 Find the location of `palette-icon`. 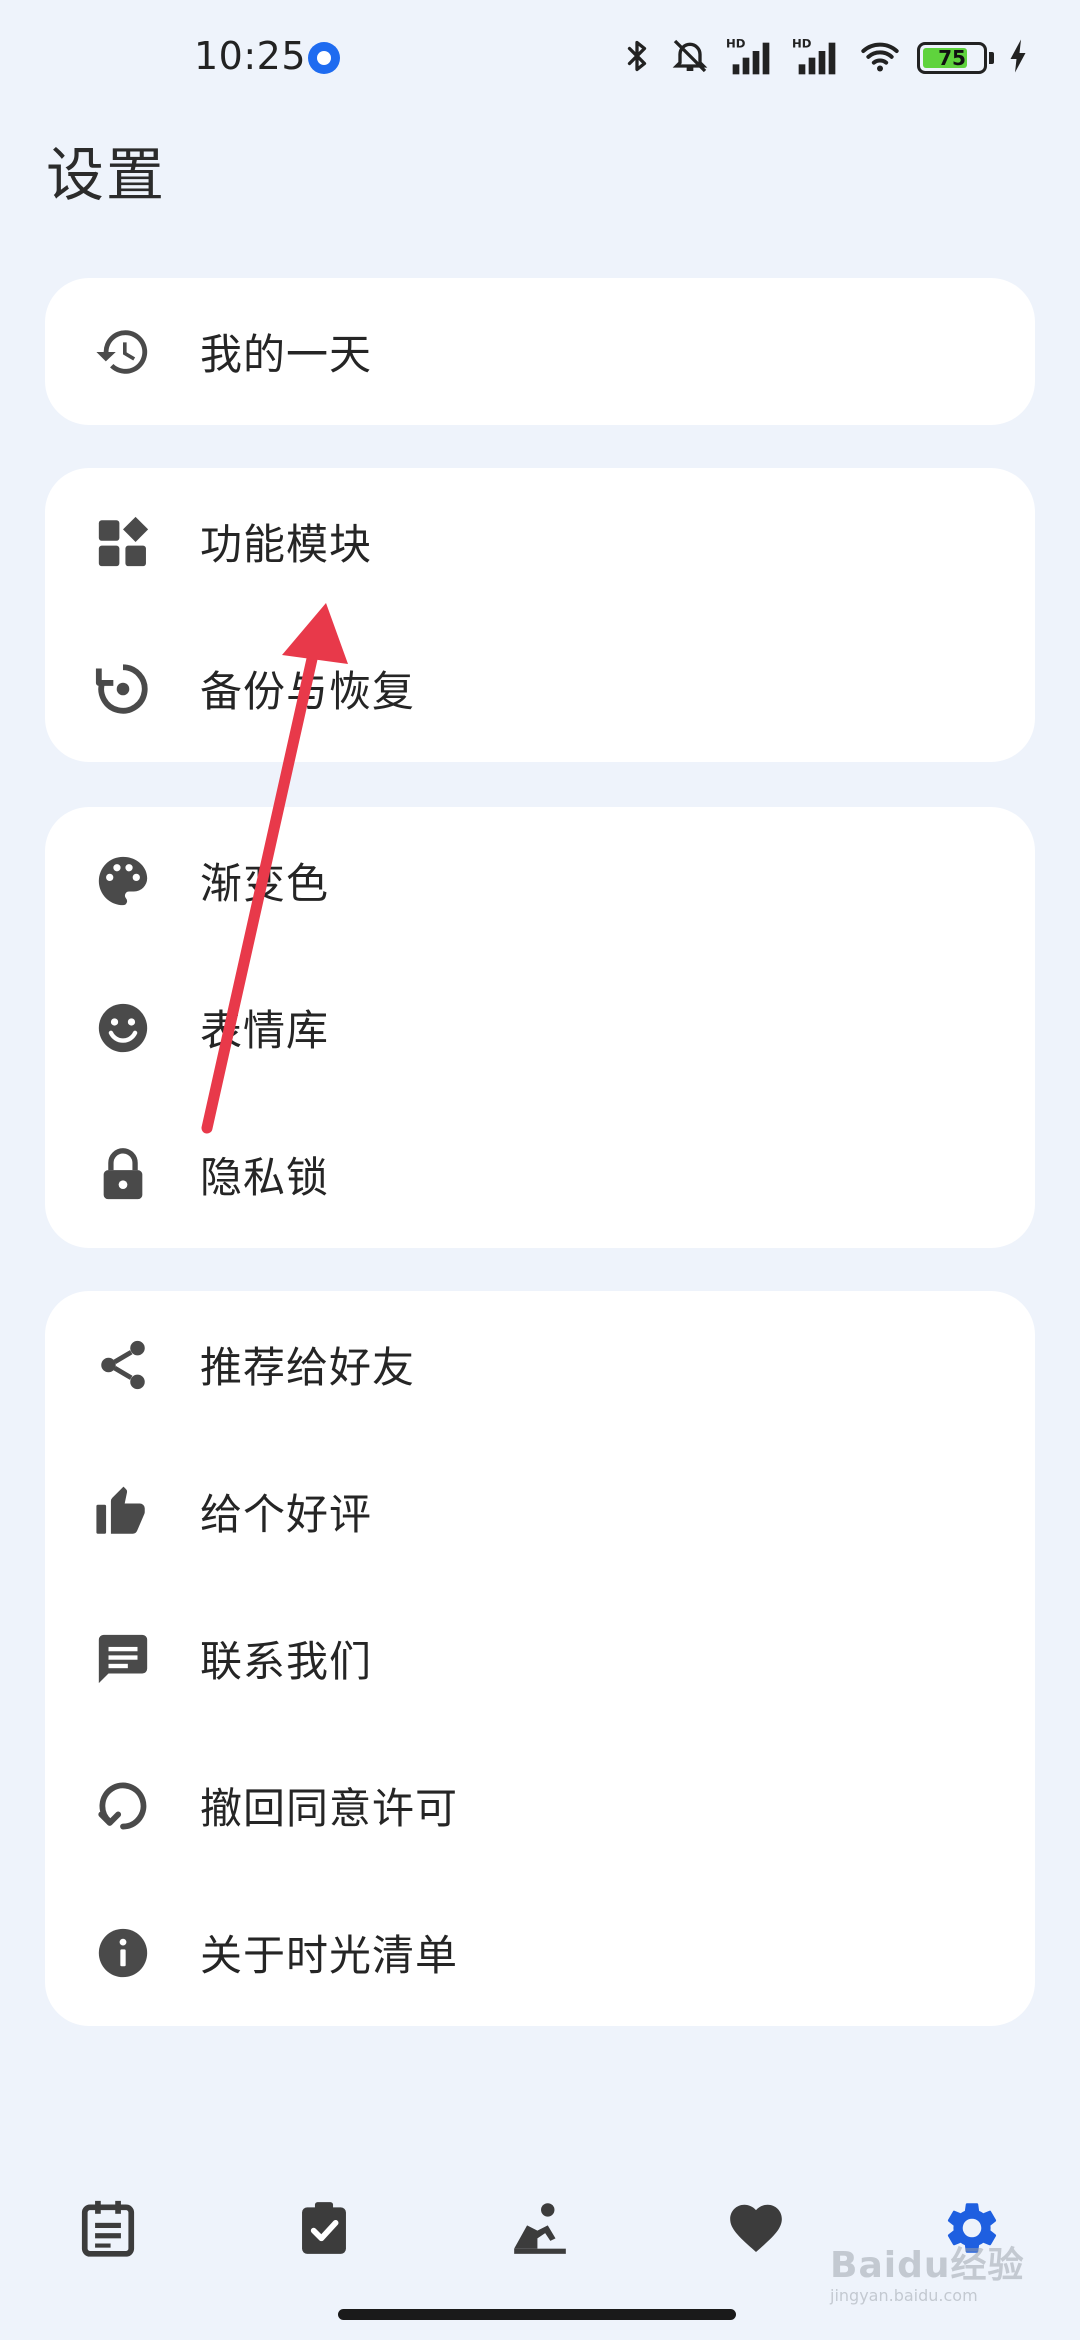

palette-icon is located at coordinates (123, 881).